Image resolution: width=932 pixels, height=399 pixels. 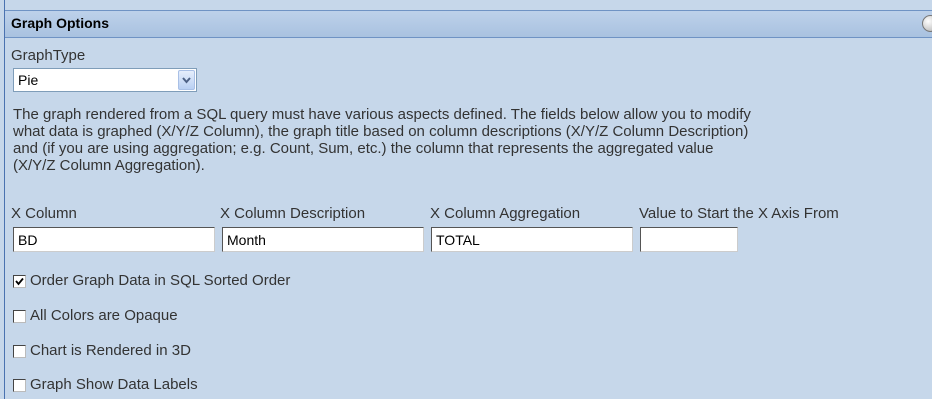 What do you see at coordinates (105, 80) in the screenshot?
I see `graph-type-select: Pie` at bounding box center [105, 80].